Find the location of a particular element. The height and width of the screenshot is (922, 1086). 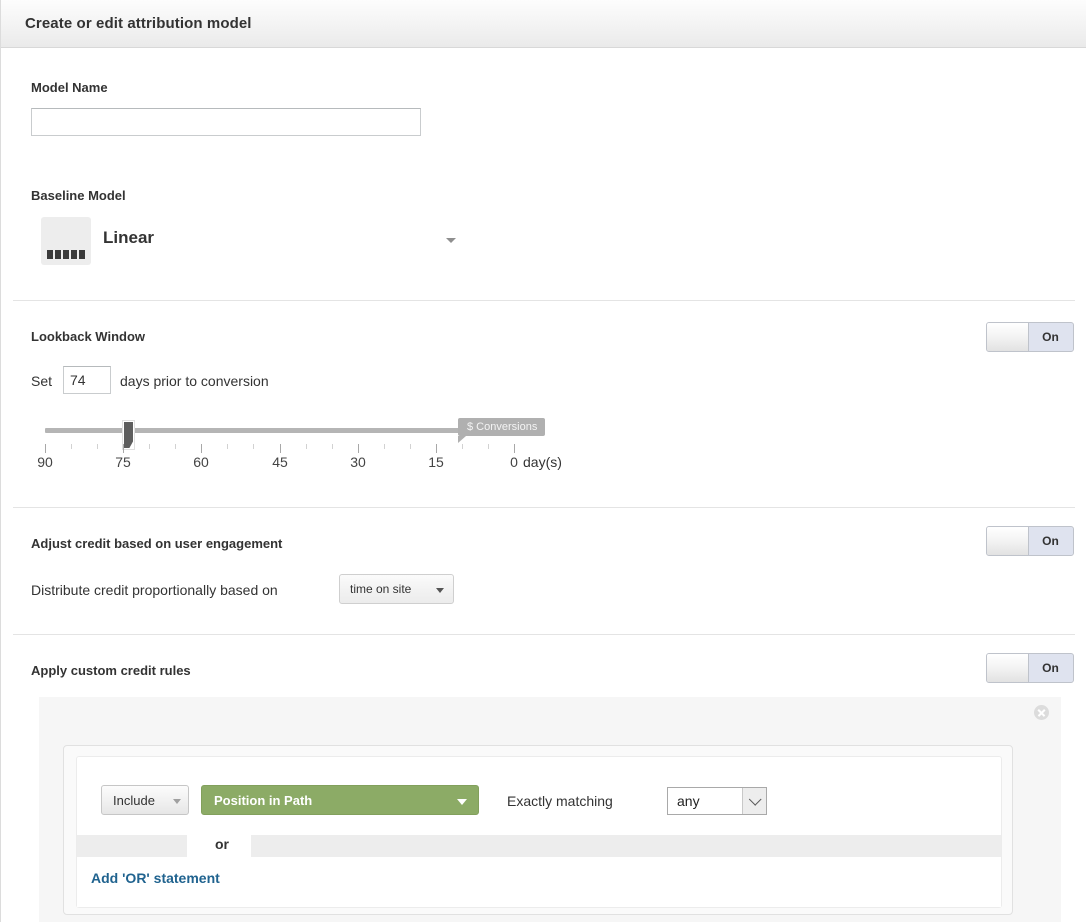

or-divider-left is located at coordinates (132, 846).